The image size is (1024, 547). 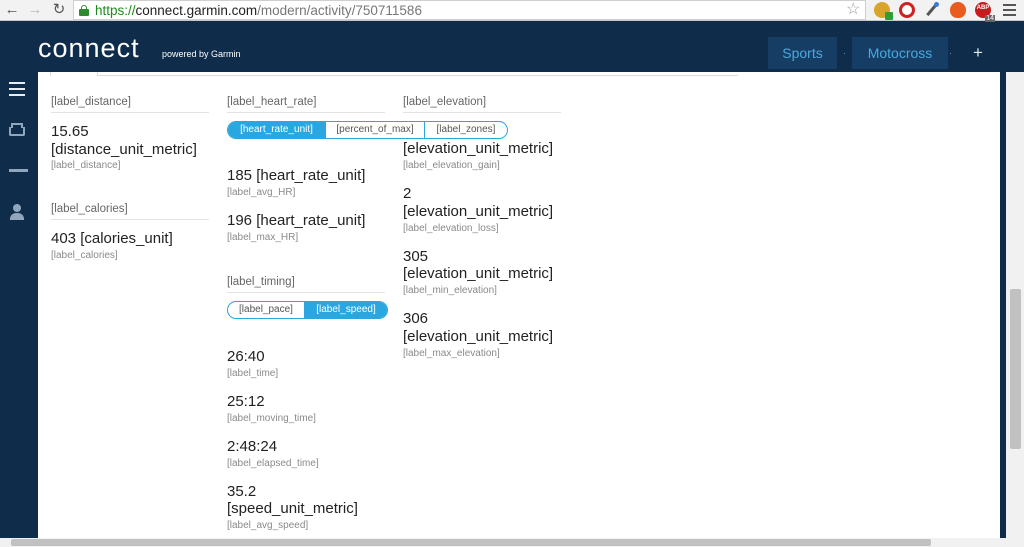 I want to click on add-tab-button: +, so click(x=978, y=53).